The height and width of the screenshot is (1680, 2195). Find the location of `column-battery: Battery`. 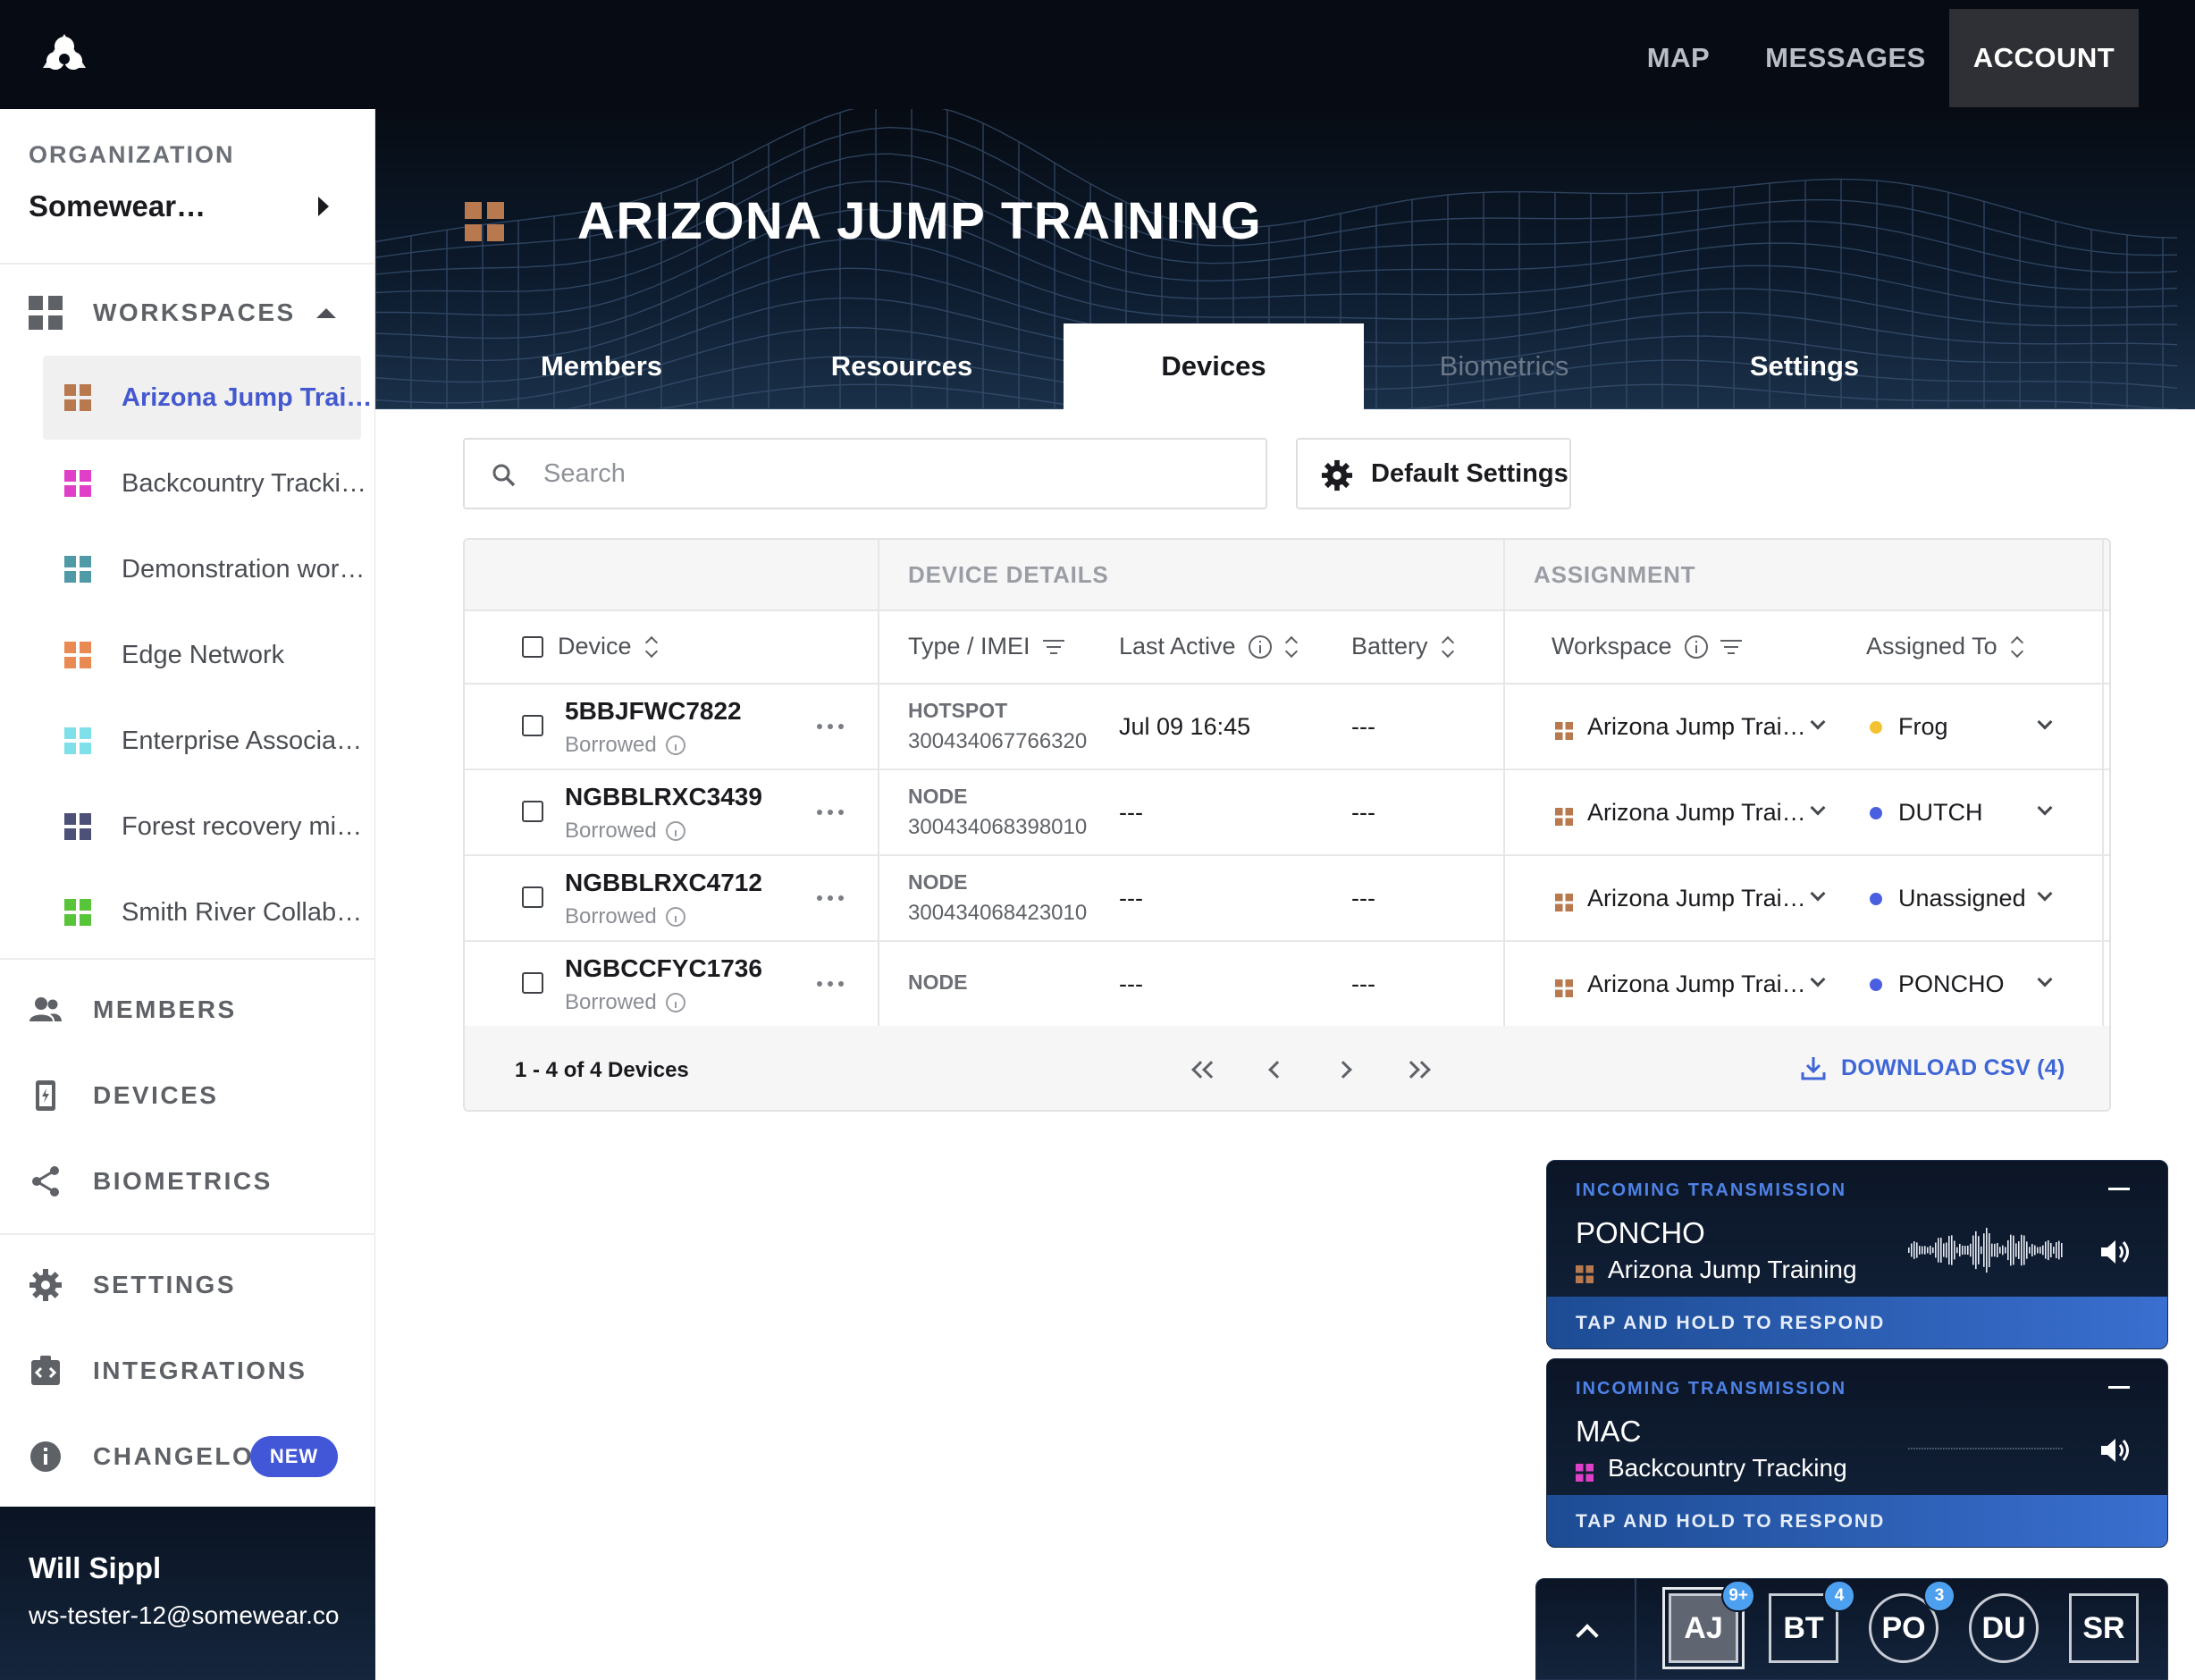

column-battery: Battery is located at coordinates (1403, 646).